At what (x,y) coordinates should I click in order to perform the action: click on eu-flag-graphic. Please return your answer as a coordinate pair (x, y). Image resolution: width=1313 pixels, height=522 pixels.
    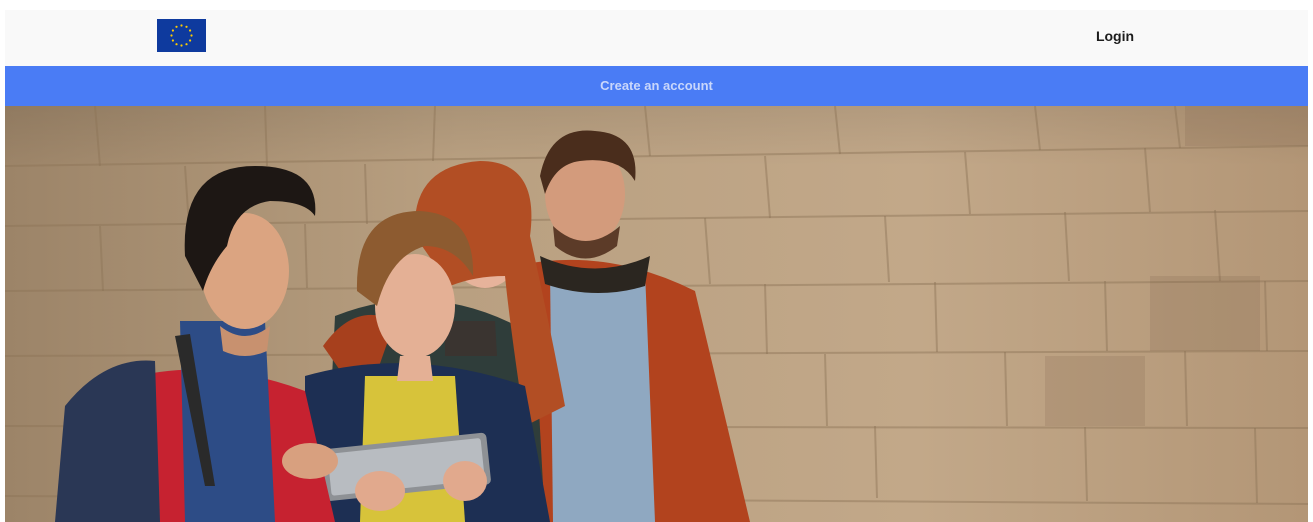
    Looking at the image, I should click on (181, 35).